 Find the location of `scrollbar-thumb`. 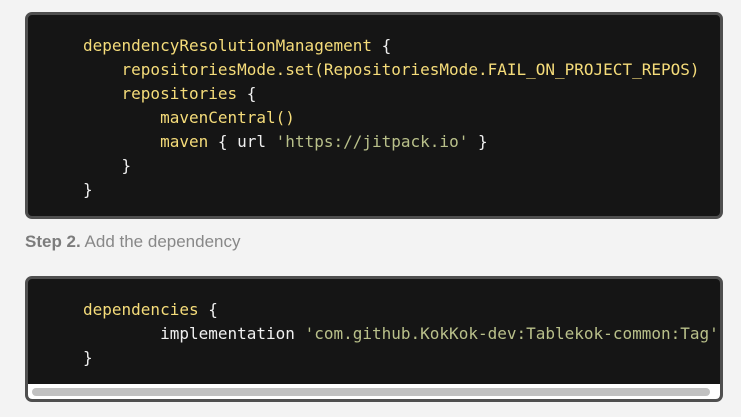

scrollbar-thumb is located at coordinates (371, 392).